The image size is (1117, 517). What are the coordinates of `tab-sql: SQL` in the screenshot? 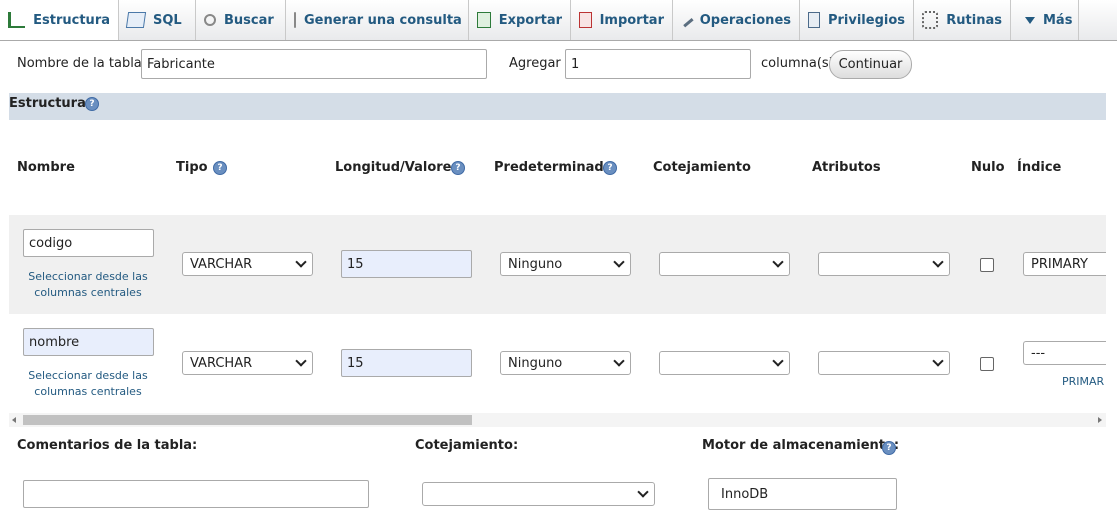 It's located at (157, 20).